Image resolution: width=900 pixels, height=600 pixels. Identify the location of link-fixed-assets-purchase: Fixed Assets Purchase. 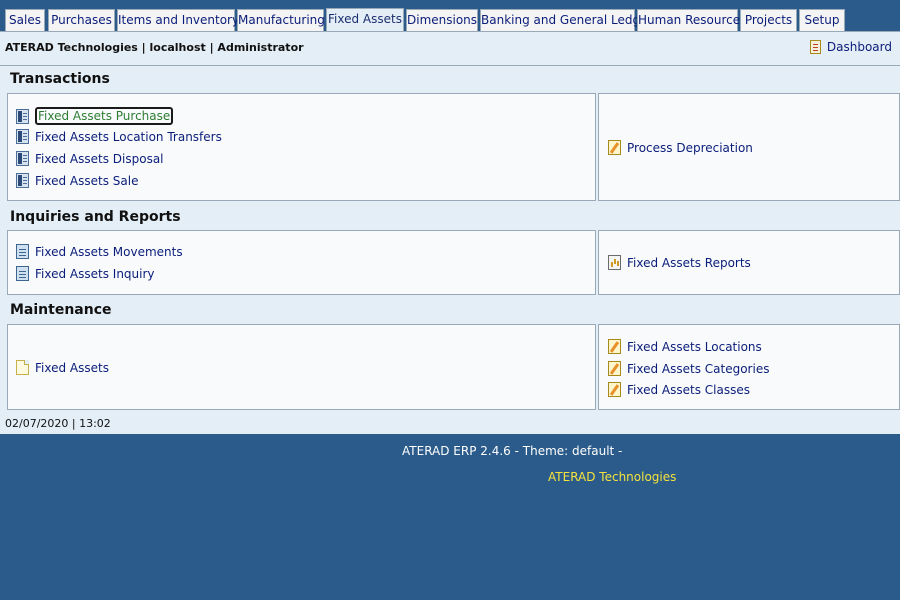
(95, 116).